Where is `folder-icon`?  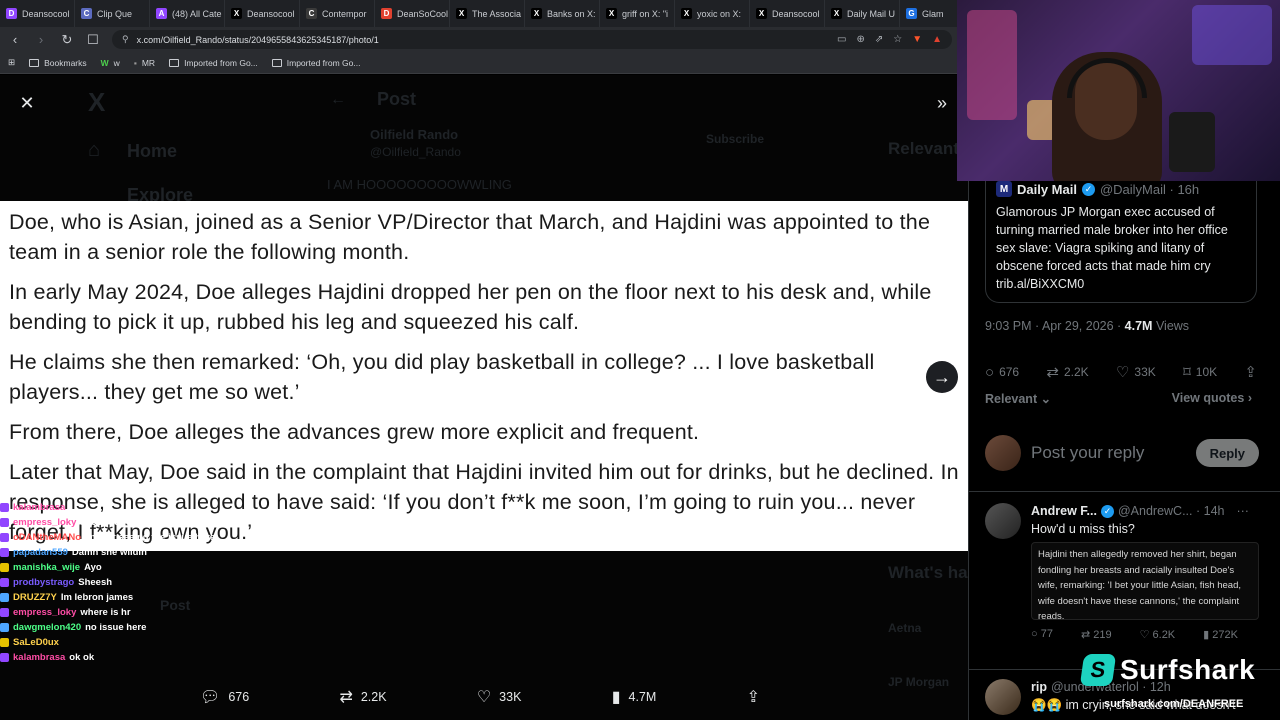
folder-icon is located at coordinates (174, 62).